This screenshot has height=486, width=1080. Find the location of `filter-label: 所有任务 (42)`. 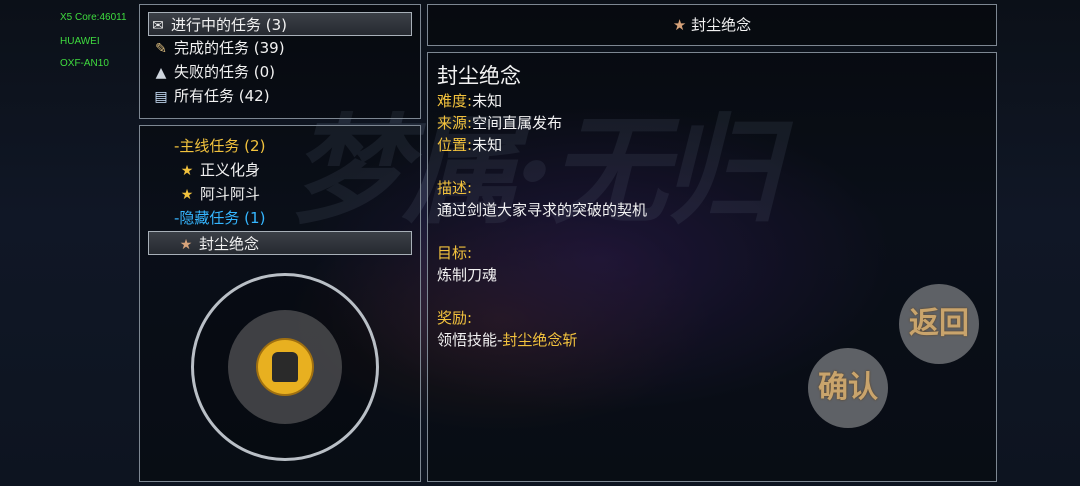

filter-label: 所有任务 (42) is located at coordinates (222, 96).